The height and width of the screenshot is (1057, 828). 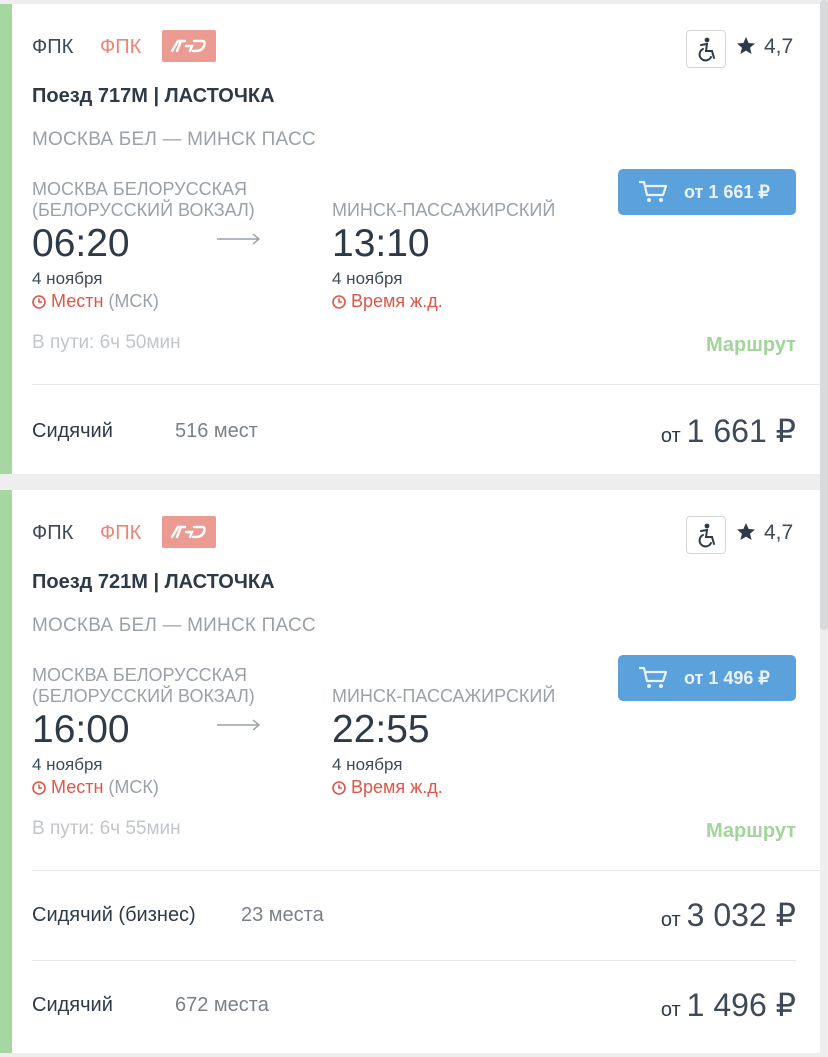 I want to click on seat-price: от 1 496 ₽, so click(x=728, y=1005).